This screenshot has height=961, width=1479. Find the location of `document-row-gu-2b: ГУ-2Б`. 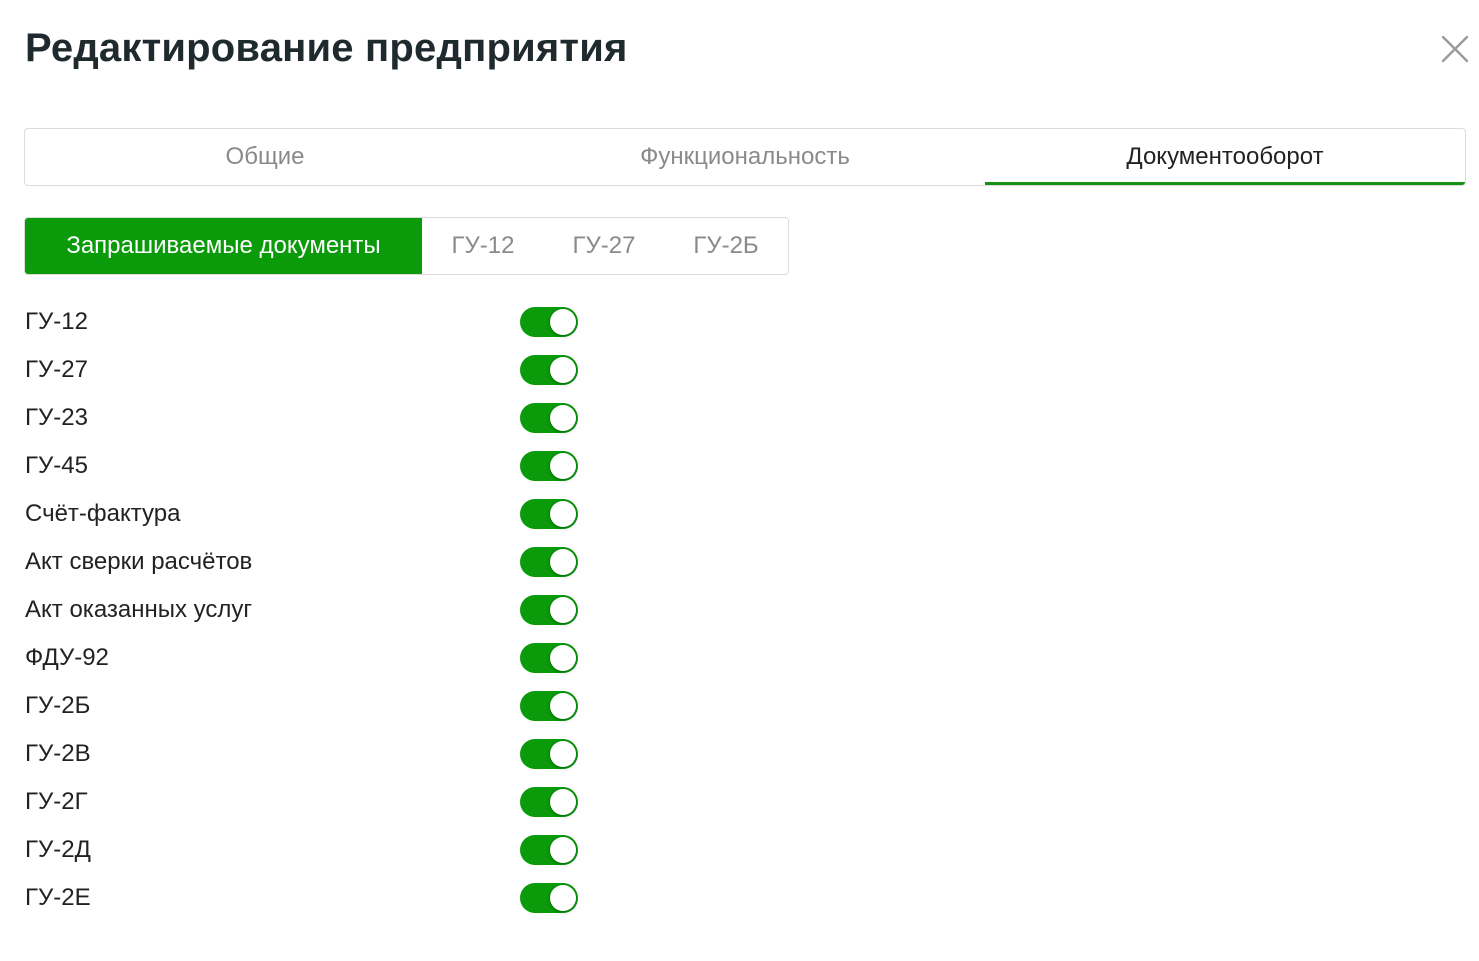

document-row-gu-2b: ГУ-2Б is located at coordinates (325, 706).